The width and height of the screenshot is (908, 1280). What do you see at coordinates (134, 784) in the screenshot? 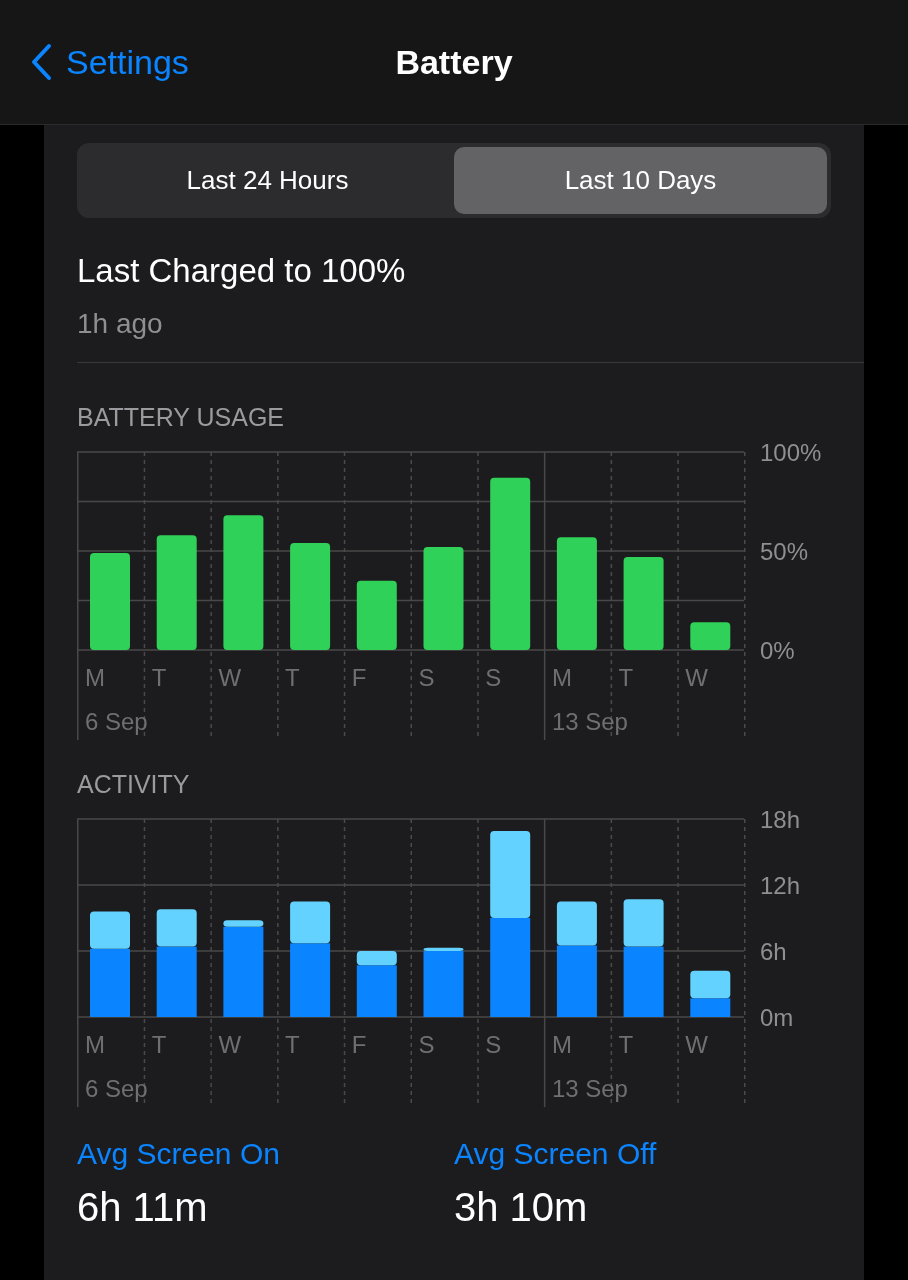
I see `section-header: ACTIVITY` at bounding box center [134, 784].